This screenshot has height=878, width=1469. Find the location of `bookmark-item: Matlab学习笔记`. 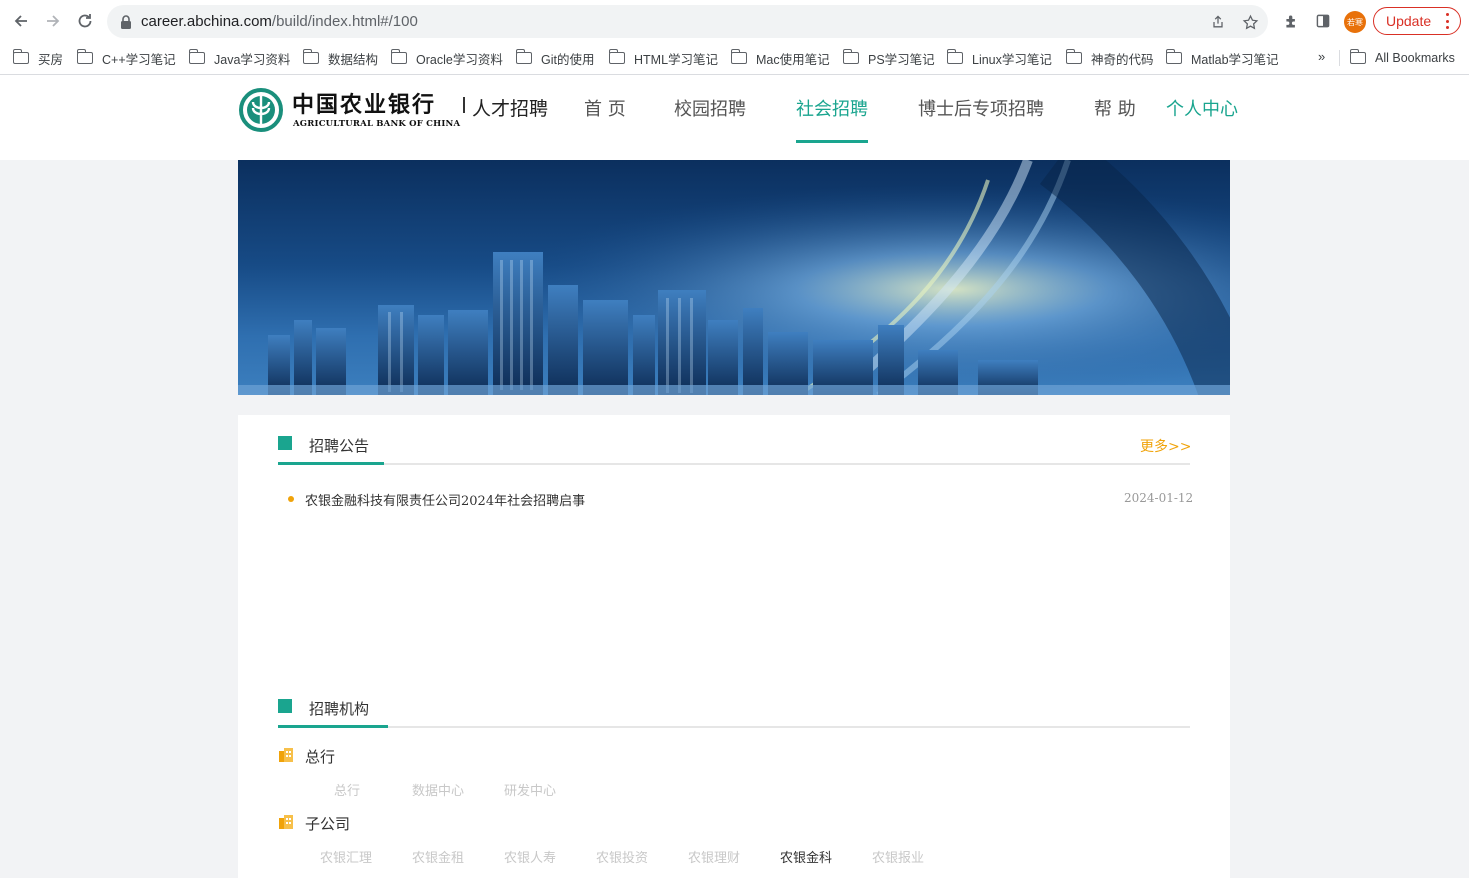

bookmark-item: Matlab学习笔记 is located at coordinates (1222, 58).